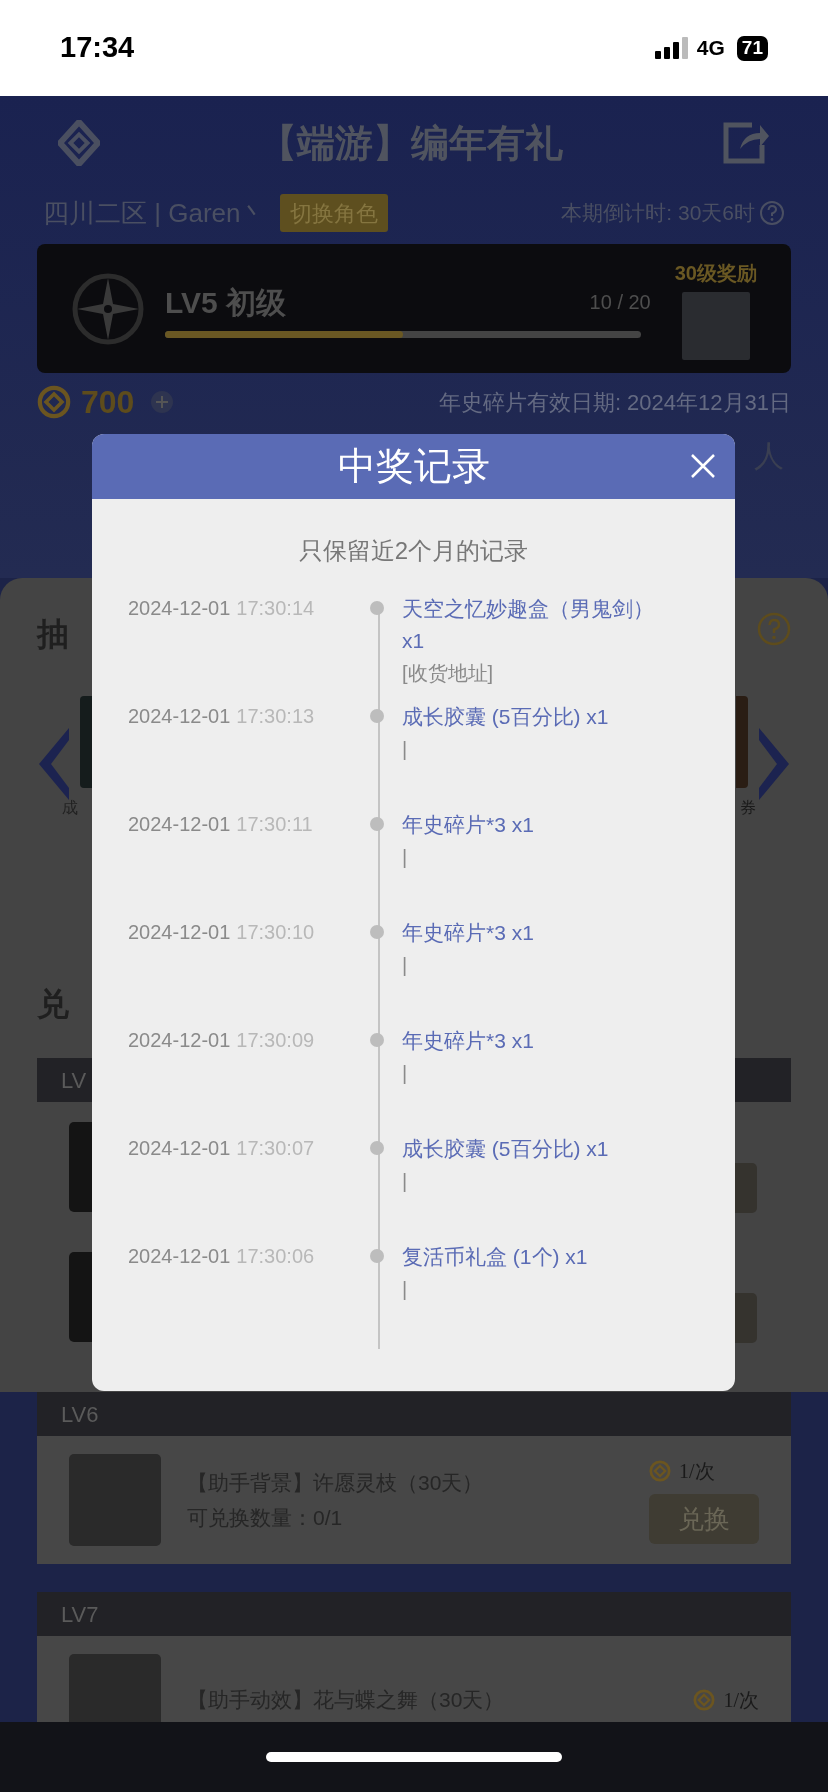 This screenshot has width=828, height=1792. Describe the element at coordinates (746, 143) in the screenshot. I see `share-icon` at that location.